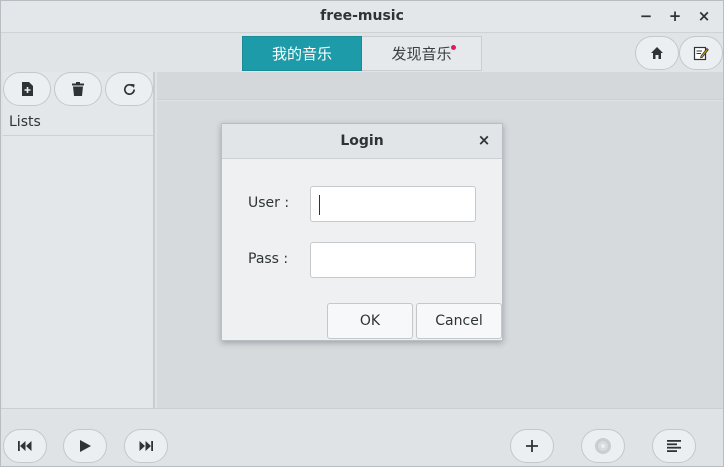  I want to click on new-list-button, so click(27, 89).